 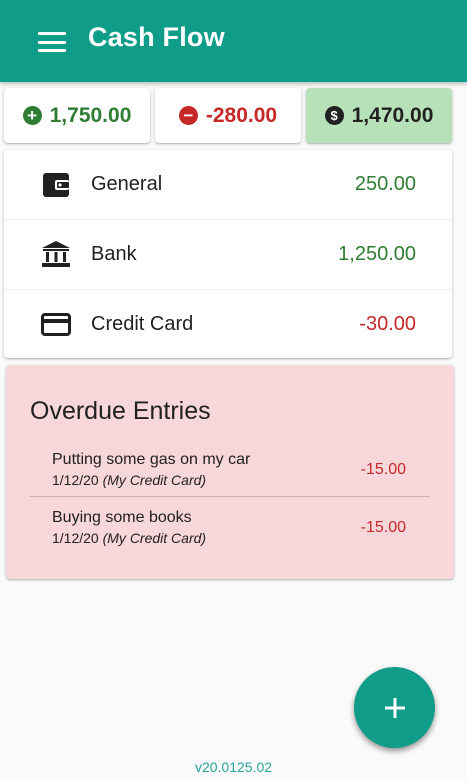 I want to click on expense-total-chip: − -280.00, so click(x=228, y=115).